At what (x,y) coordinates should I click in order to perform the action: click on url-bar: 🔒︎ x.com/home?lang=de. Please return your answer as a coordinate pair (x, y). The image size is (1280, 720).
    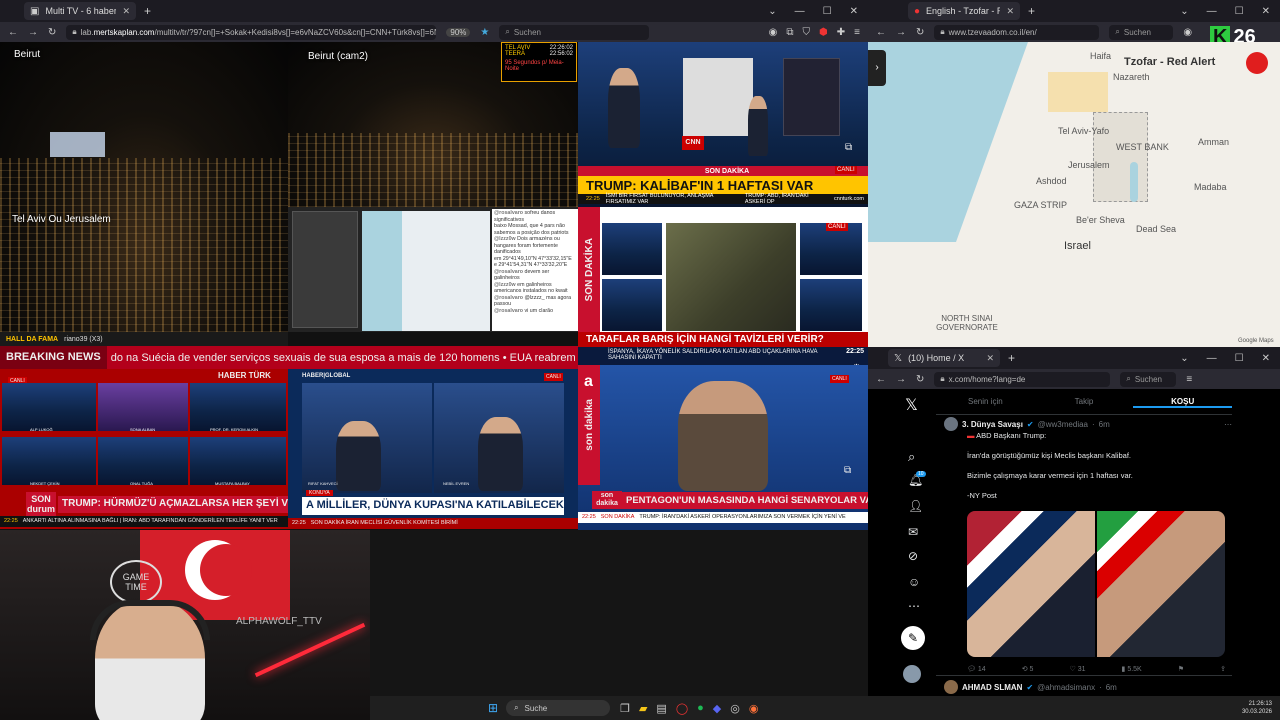
    Looking at the image, I should click on (1022, 379).